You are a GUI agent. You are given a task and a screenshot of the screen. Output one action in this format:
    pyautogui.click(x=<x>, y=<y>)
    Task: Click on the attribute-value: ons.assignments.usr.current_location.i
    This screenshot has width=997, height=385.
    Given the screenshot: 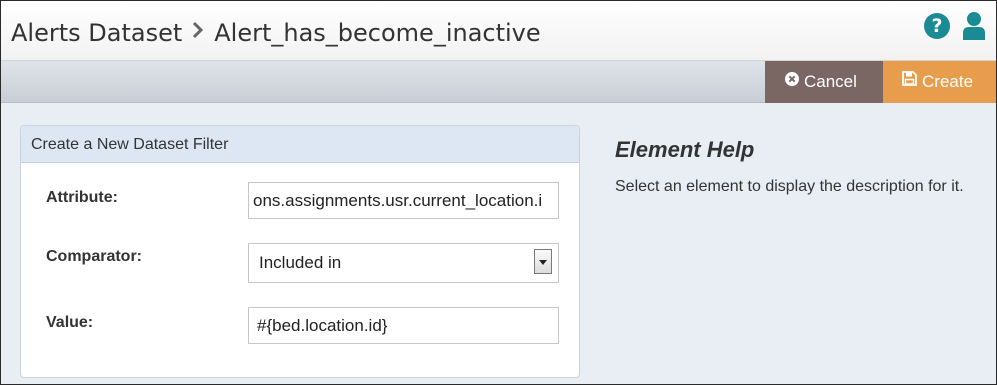 What is the action you would take?
    pyautogui.click(x=398, y=200)
    